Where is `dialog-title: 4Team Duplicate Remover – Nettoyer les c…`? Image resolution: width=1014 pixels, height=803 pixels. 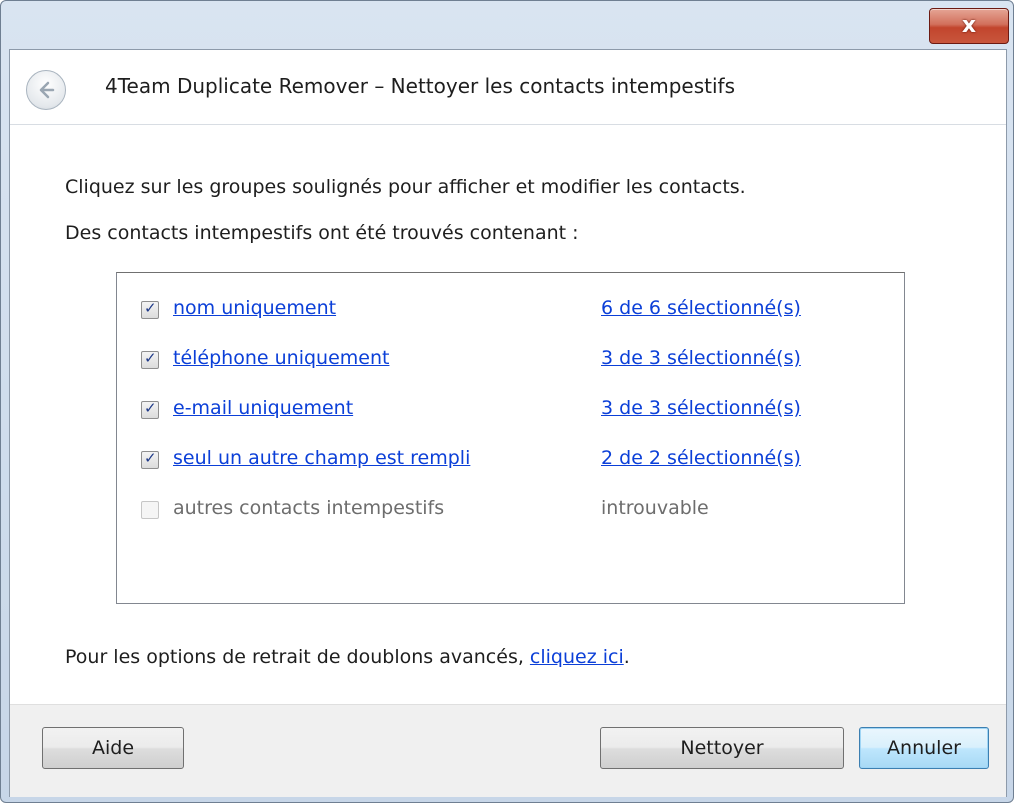 dialog-title: 4Team Duplicate Remover – Nettoyer les c… is located at coordinates (420, 86).